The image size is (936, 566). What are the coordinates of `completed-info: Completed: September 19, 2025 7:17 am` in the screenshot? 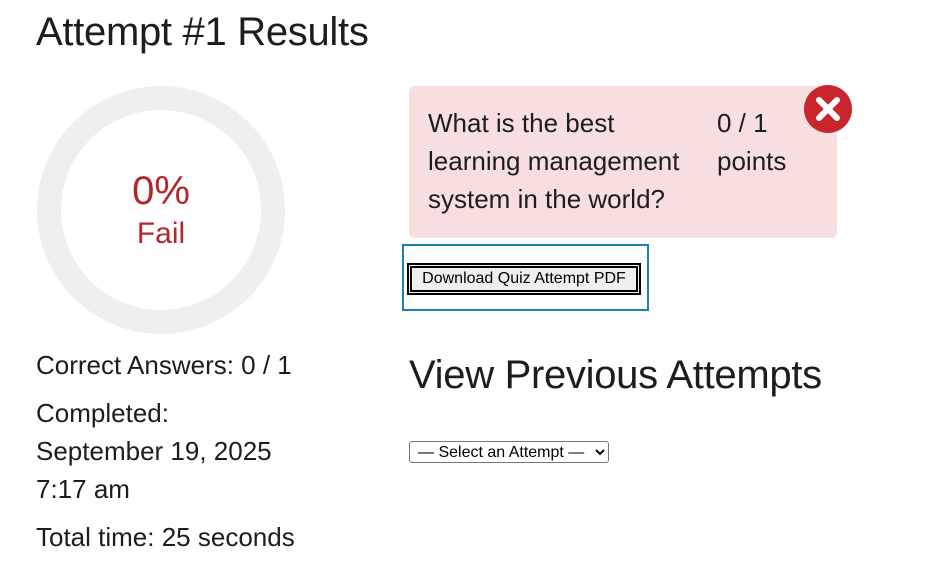 It's located at (186, 451).